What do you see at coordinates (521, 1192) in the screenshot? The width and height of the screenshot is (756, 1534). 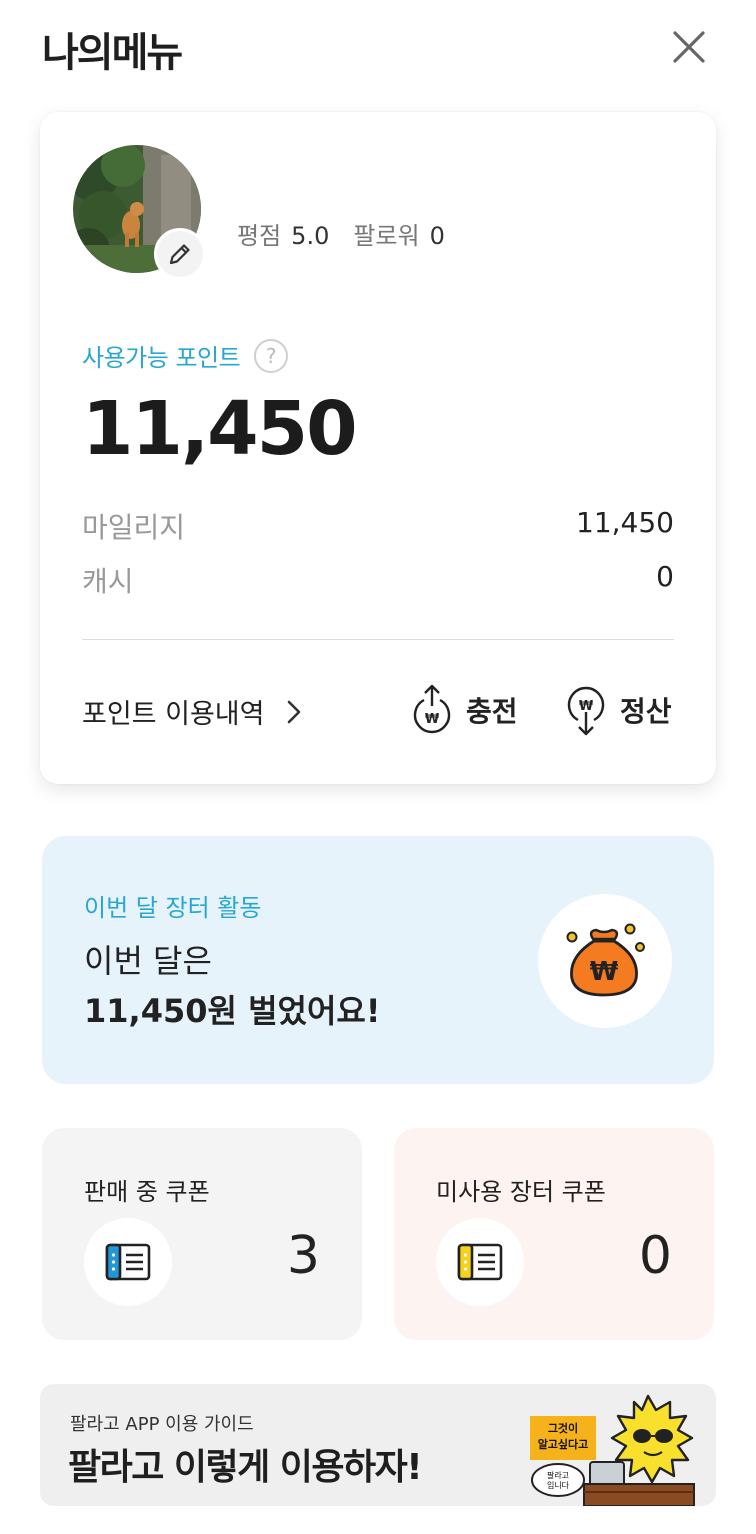 I see `unused-coupons-title: 미사용 장터 쿠폰` at bounding box center [521, 1192].